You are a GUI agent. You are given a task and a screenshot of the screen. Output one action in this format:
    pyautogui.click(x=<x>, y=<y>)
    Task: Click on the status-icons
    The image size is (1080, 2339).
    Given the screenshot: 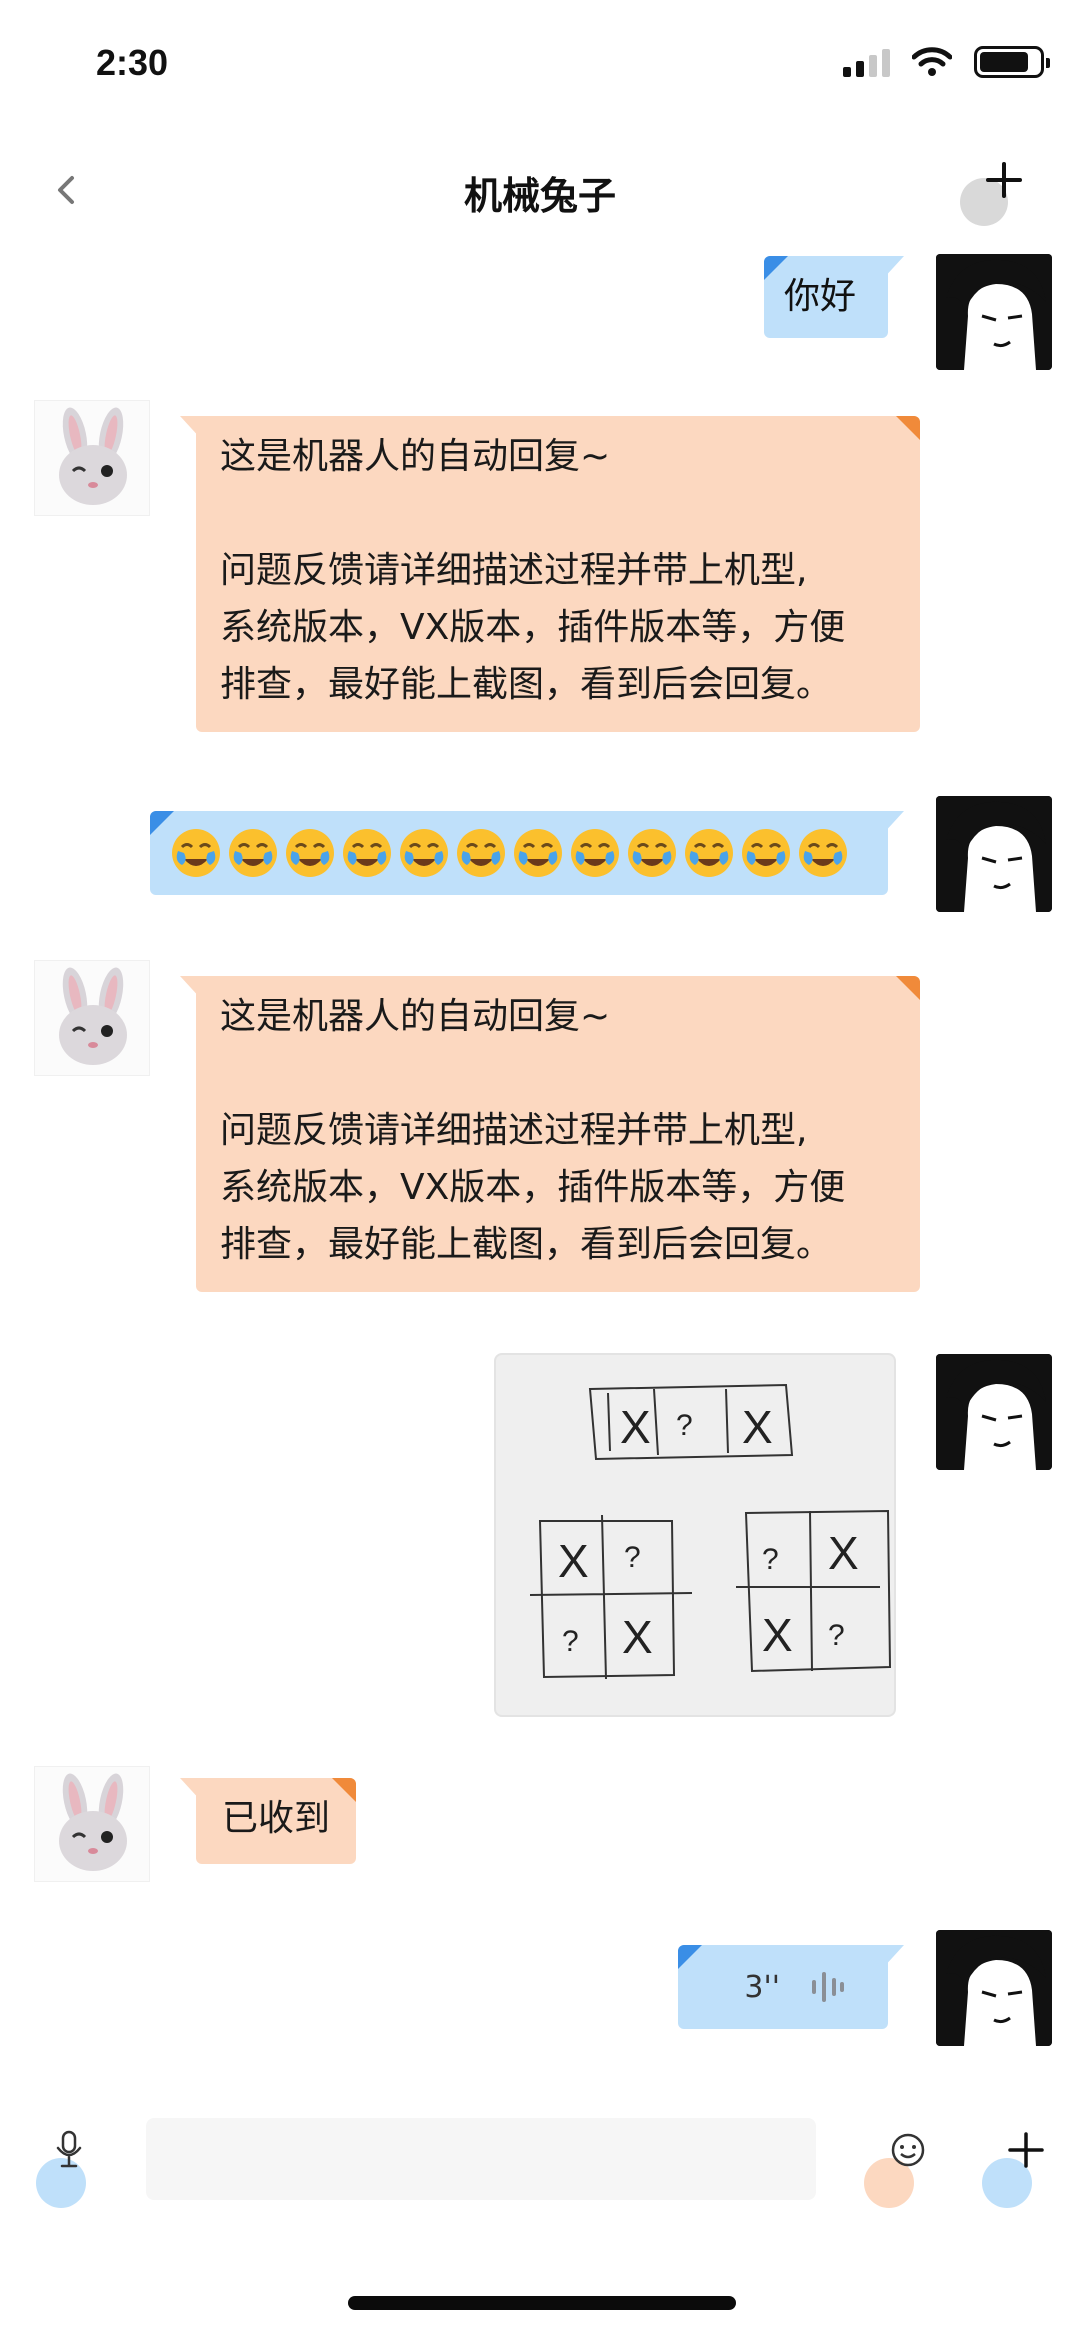 What is the action you would take?
    pyautogui.click(x=946, y=62)
    